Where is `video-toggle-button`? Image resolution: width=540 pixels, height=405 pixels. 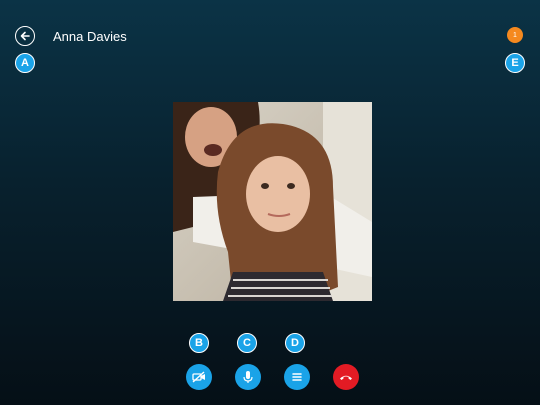 video-toggle-button is located at coordinates (199, 377).